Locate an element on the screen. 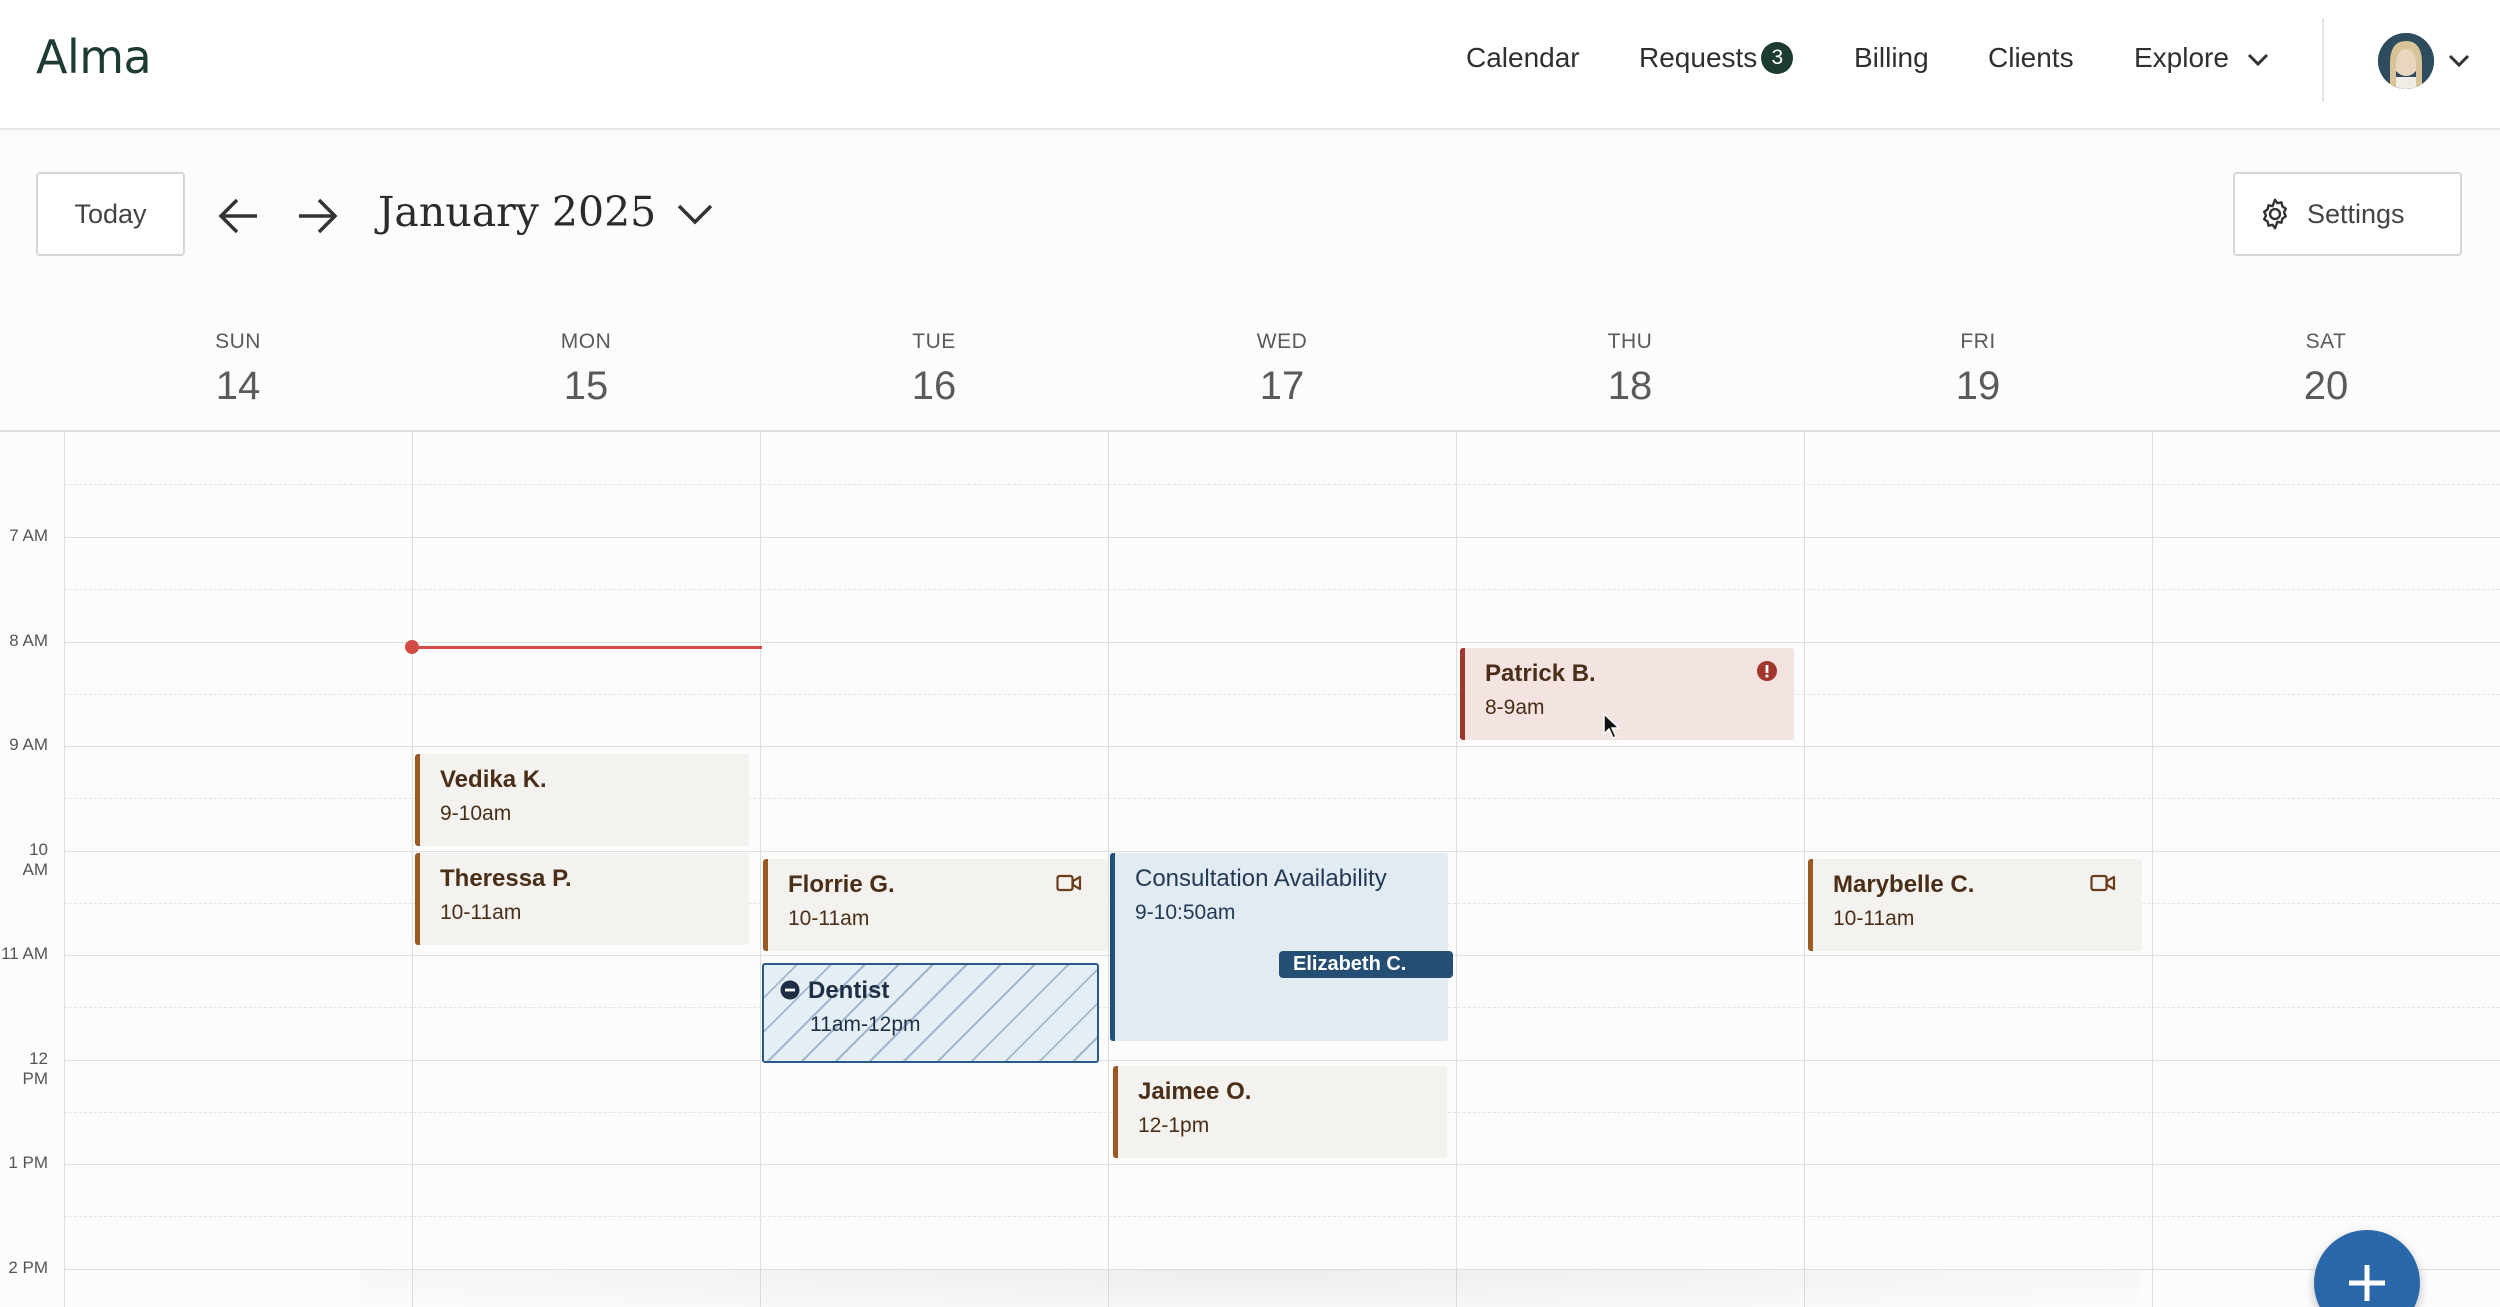 This screenshot has height=1307, width=2500. day-header-sat: SAT 20 is located at coordinates (2326, 369).